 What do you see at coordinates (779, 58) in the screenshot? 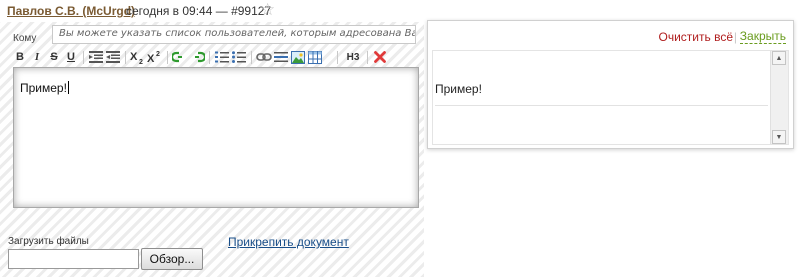
I see `scroll-up-icon: ▲` at bounding box center [779, 58].